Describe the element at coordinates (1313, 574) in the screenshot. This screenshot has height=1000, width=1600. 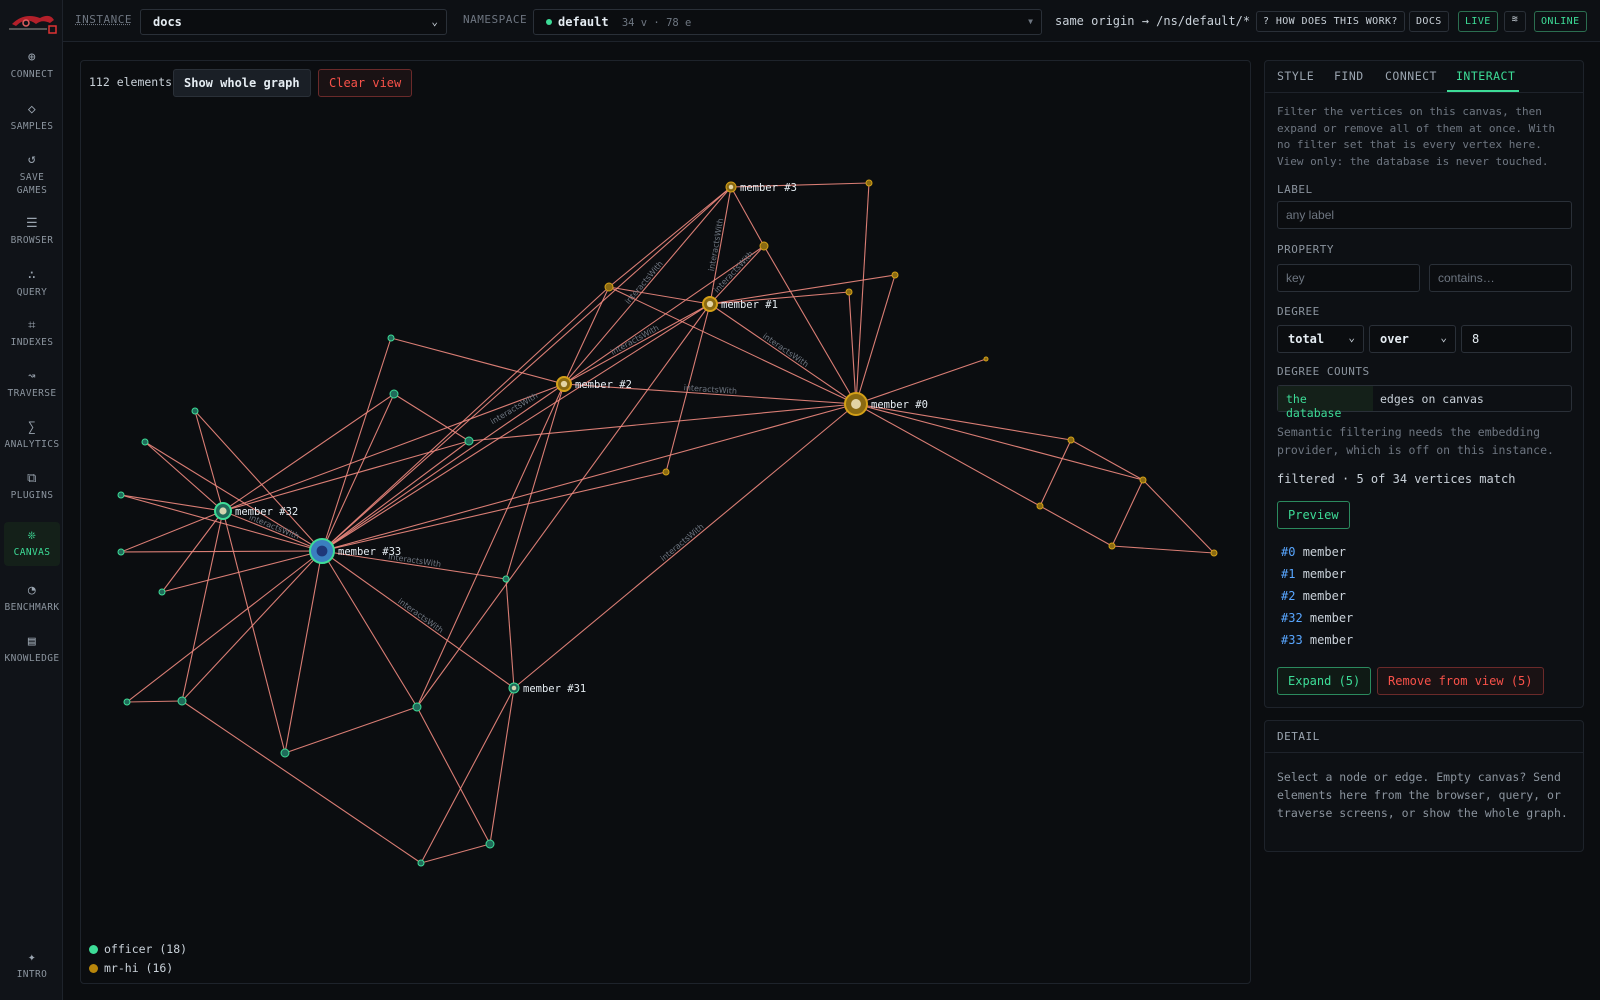
I see `match-row: #1 member` at that location.